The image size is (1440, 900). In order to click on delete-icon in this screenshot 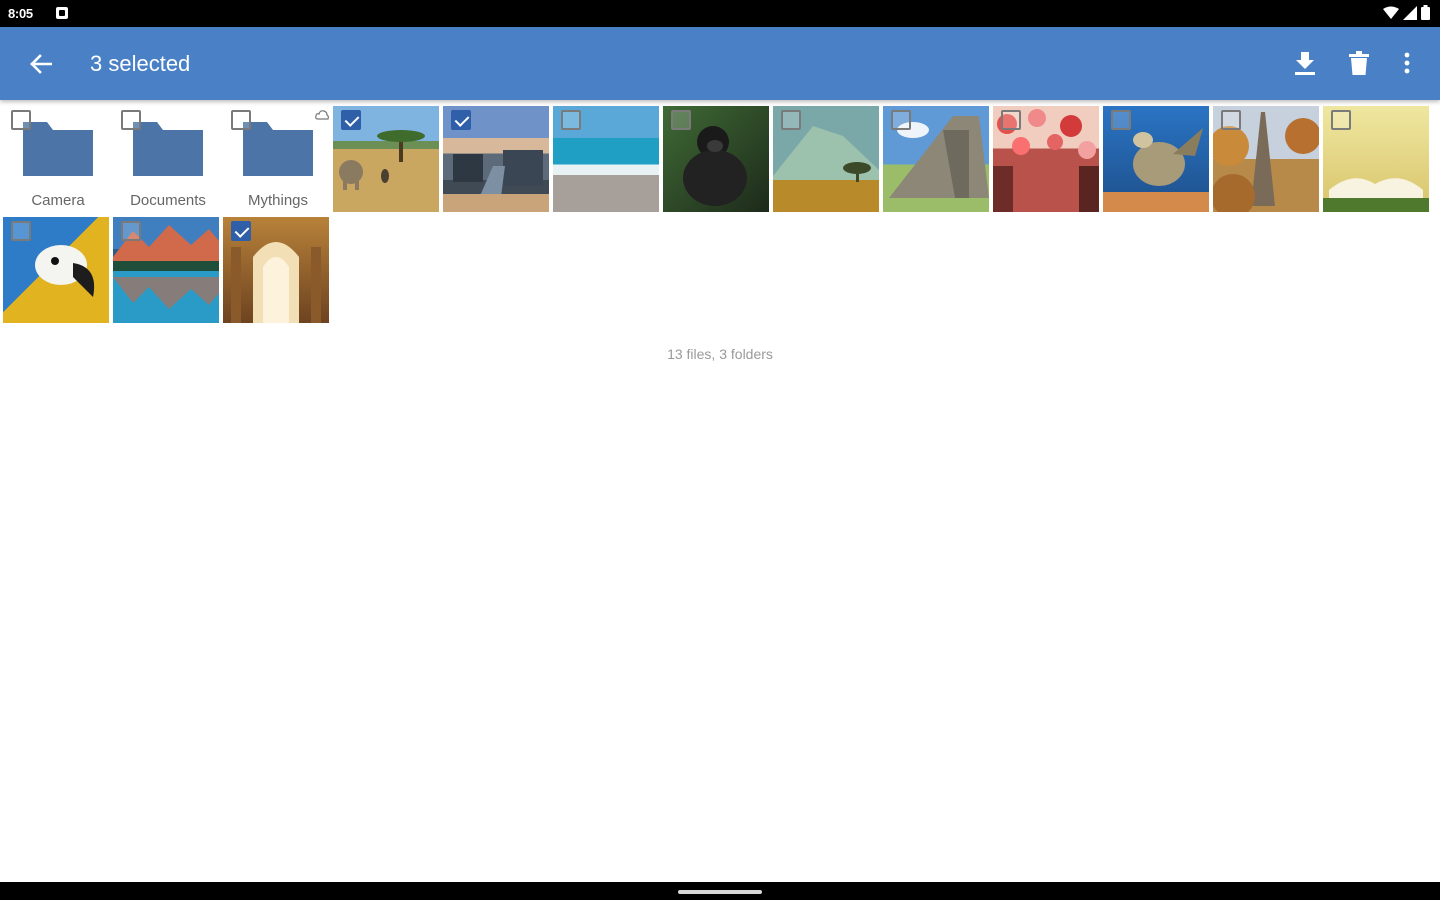, I will do `click(1359, 63)`.